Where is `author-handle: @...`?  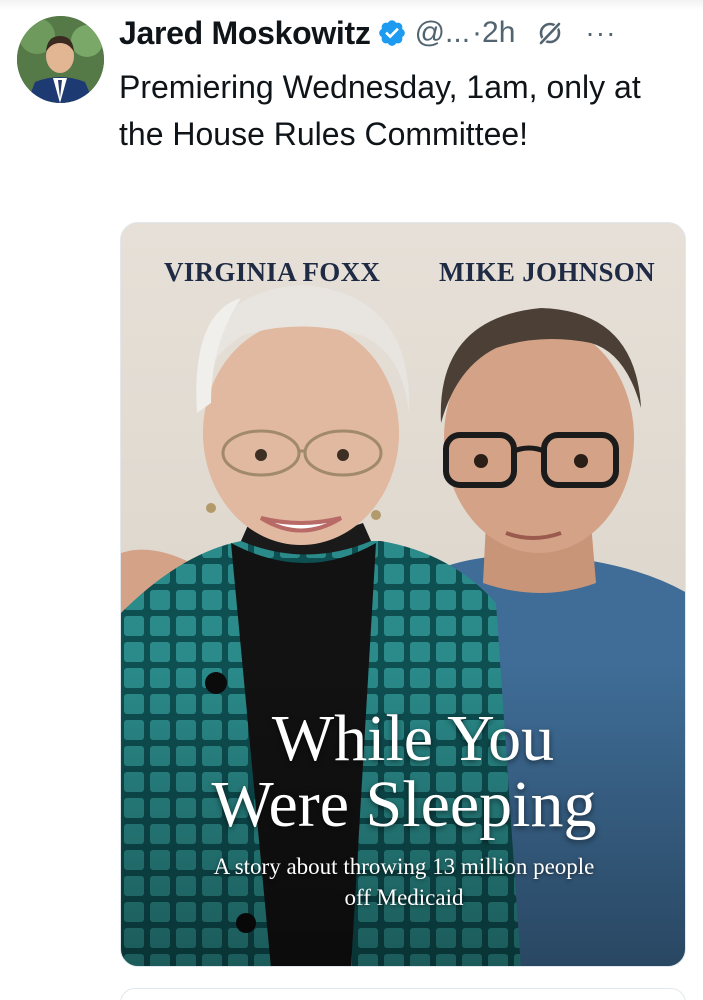
author-handle: @... is located at coordinates (442, 33).